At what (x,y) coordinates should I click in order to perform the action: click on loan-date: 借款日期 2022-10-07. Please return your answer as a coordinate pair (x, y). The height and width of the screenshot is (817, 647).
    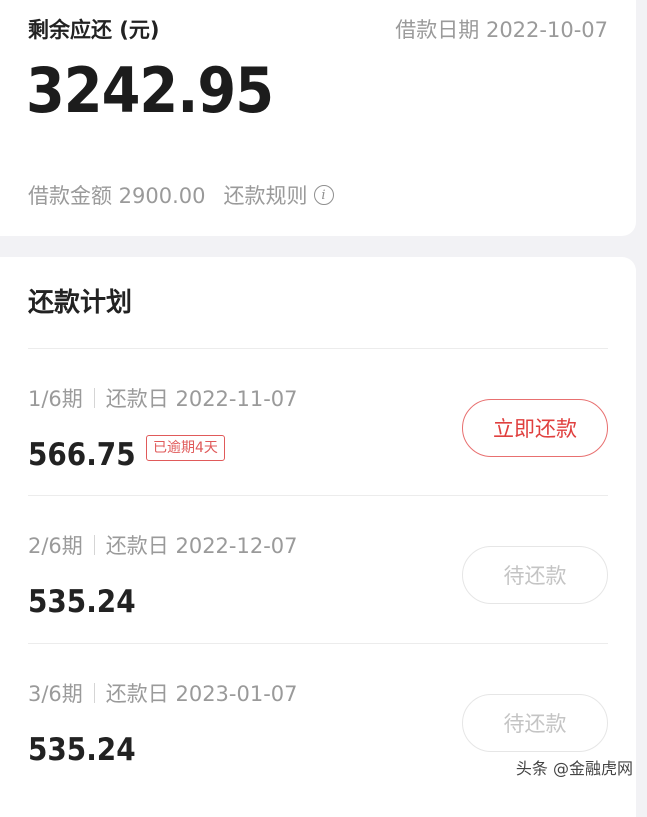
    Looking at the image, I should click on (501, 30).